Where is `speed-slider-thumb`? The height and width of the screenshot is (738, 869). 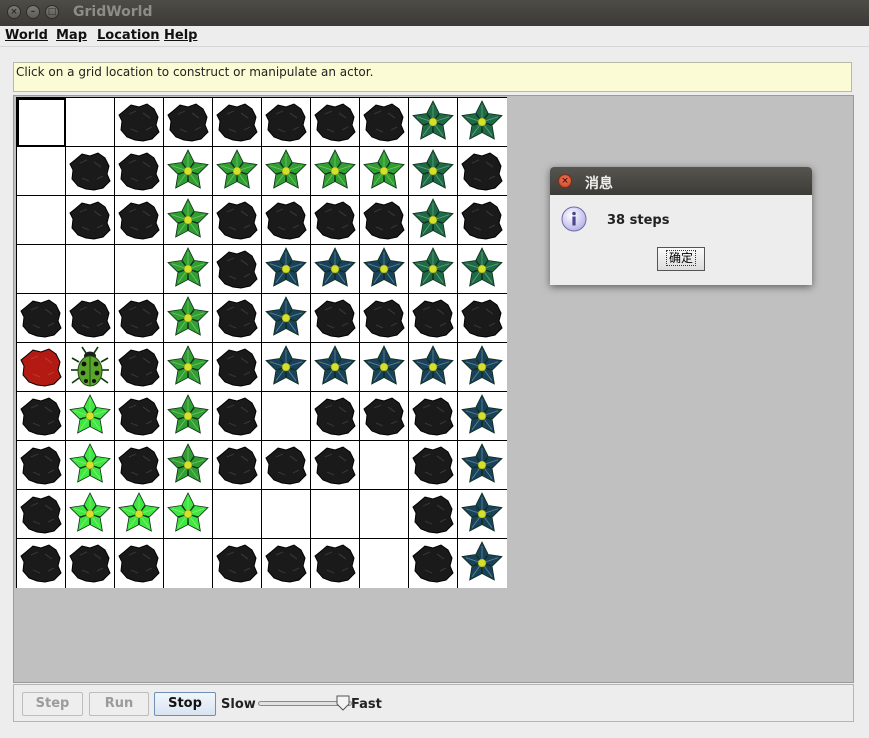
speed-slider-thumb is located at coordinates (343, 703).